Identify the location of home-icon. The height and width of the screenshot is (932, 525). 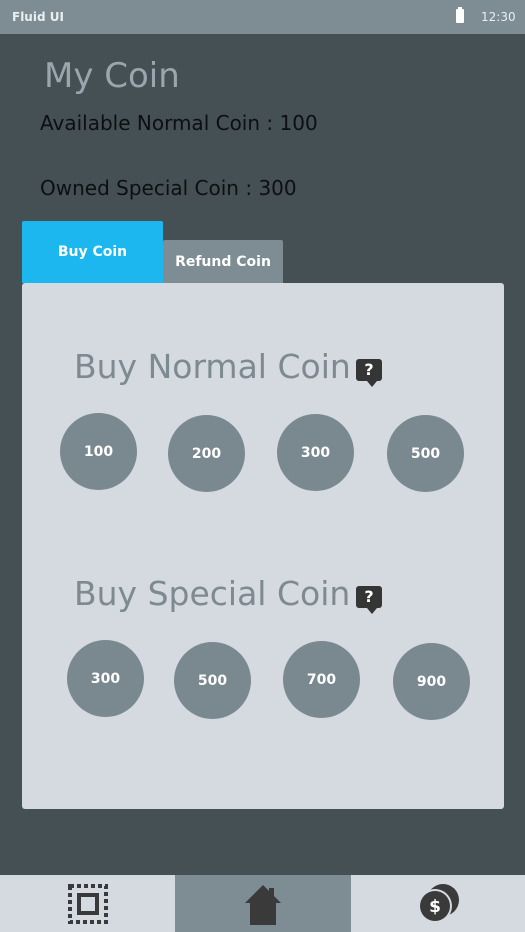
(263, 904).